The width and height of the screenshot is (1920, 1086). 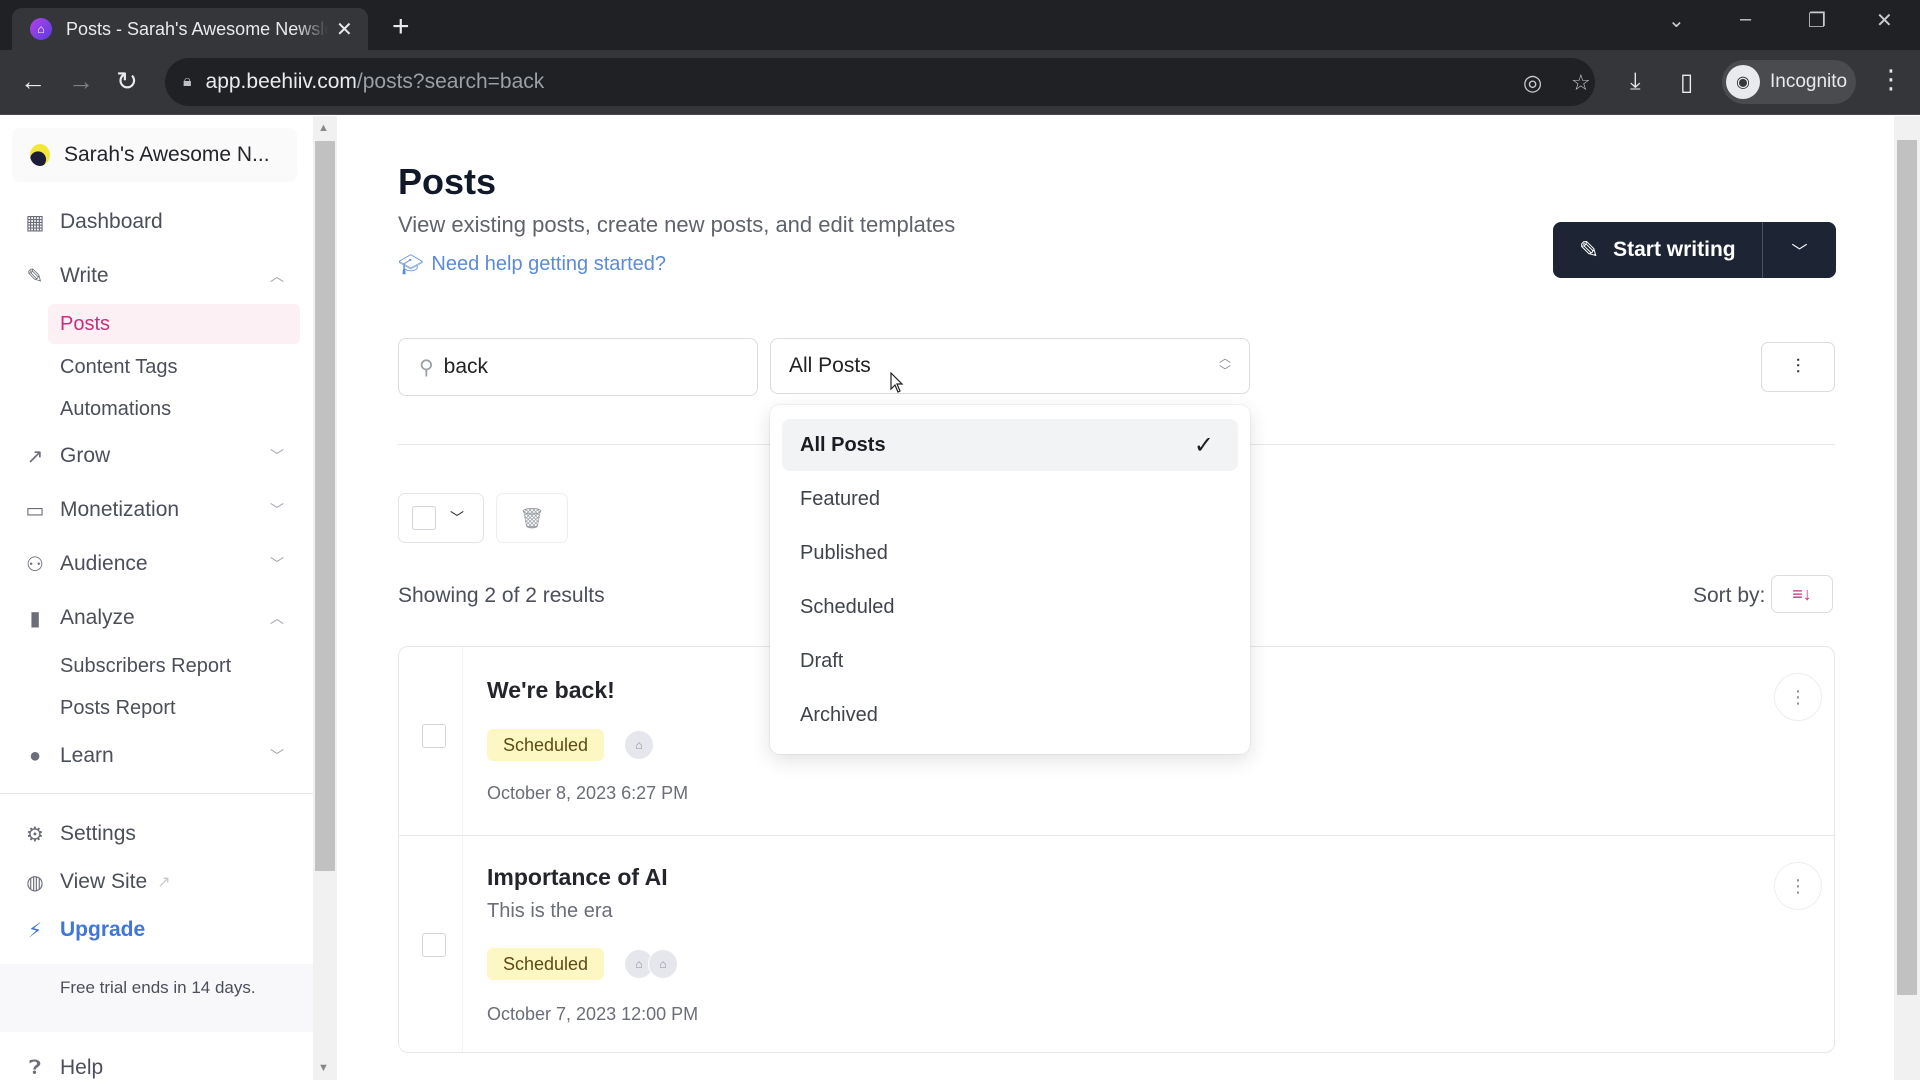 I want to click on status-badge: Scheduled, so click(x=546, y=964).